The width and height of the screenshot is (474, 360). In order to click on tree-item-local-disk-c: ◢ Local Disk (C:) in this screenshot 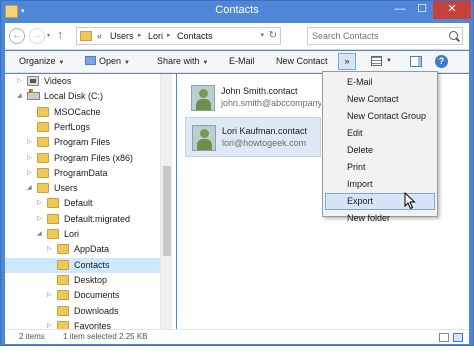, I will do `click(82, 96)`.